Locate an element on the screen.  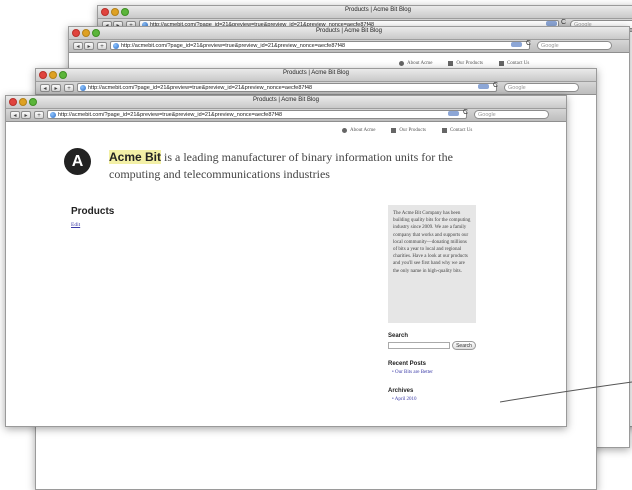
recent-post-label: Our Bits are Better is located at coordinates (414, 372).